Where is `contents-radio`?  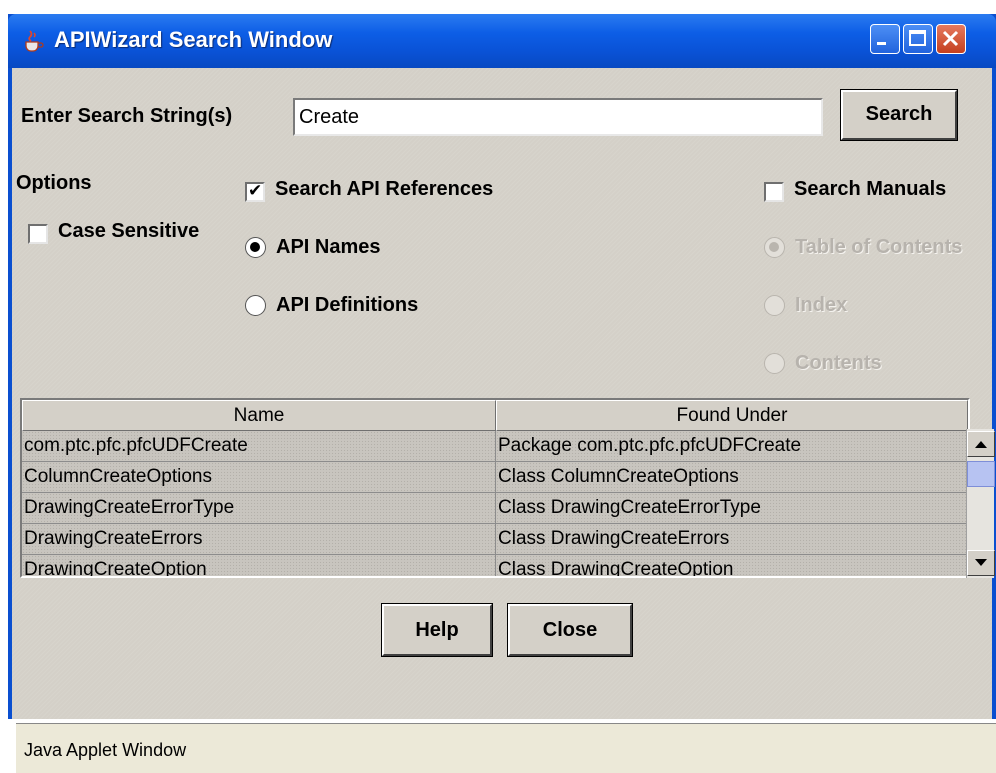 contents-radio is located at coordinates (774, 363).